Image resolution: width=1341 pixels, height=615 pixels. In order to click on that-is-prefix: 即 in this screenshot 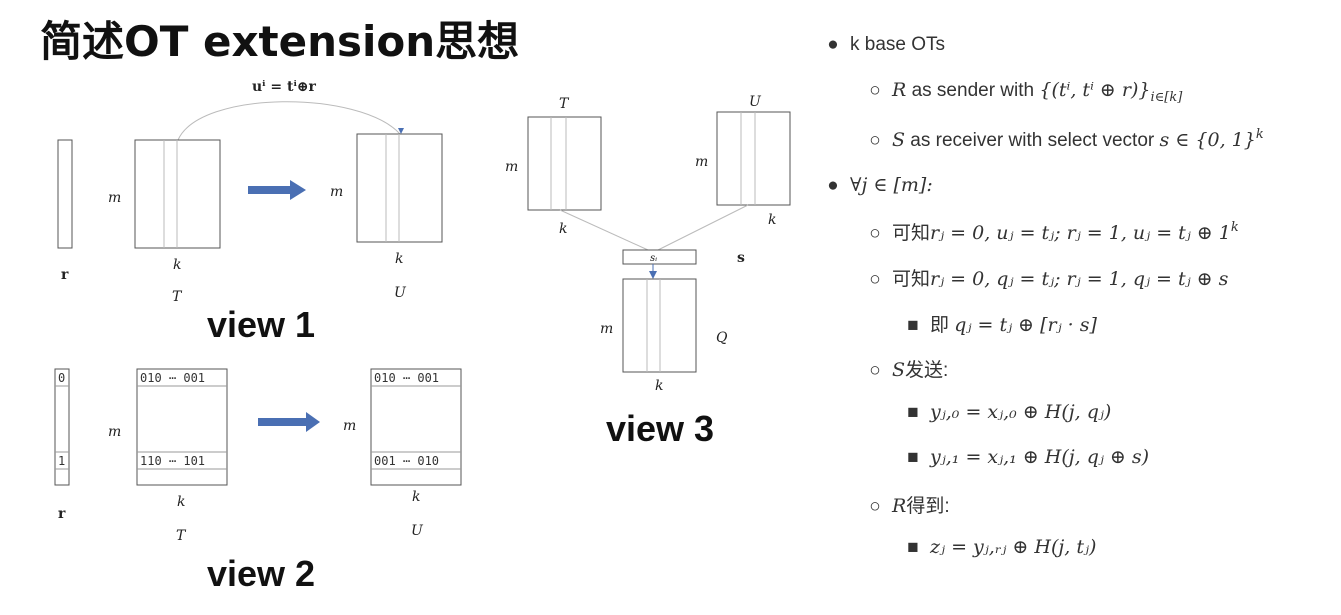, I will do `click(942, 325)`.